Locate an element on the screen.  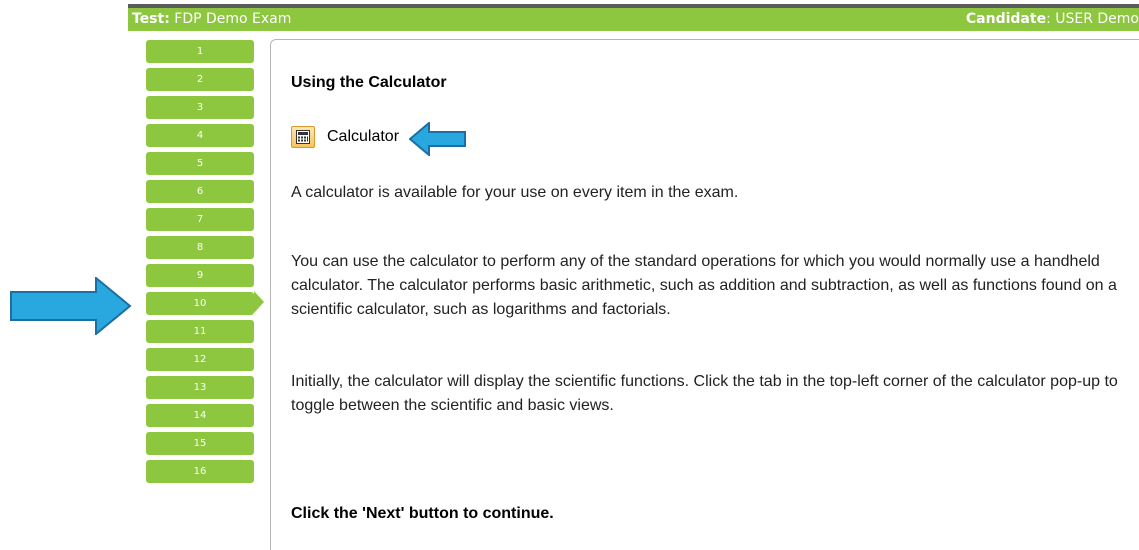
question-nav-item-15: 15 is located at coordinates (200, 443).